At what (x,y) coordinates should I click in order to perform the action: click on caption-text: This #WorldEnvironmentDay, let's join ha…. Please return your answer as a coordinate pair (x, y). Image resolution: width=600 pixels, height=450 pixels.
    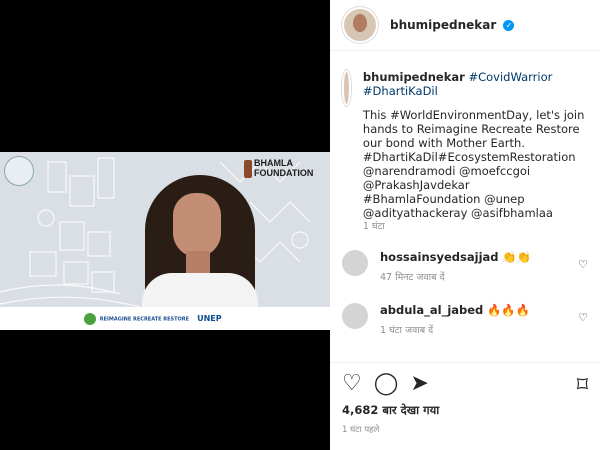
    Looking at the image, I should click on (473, 164).